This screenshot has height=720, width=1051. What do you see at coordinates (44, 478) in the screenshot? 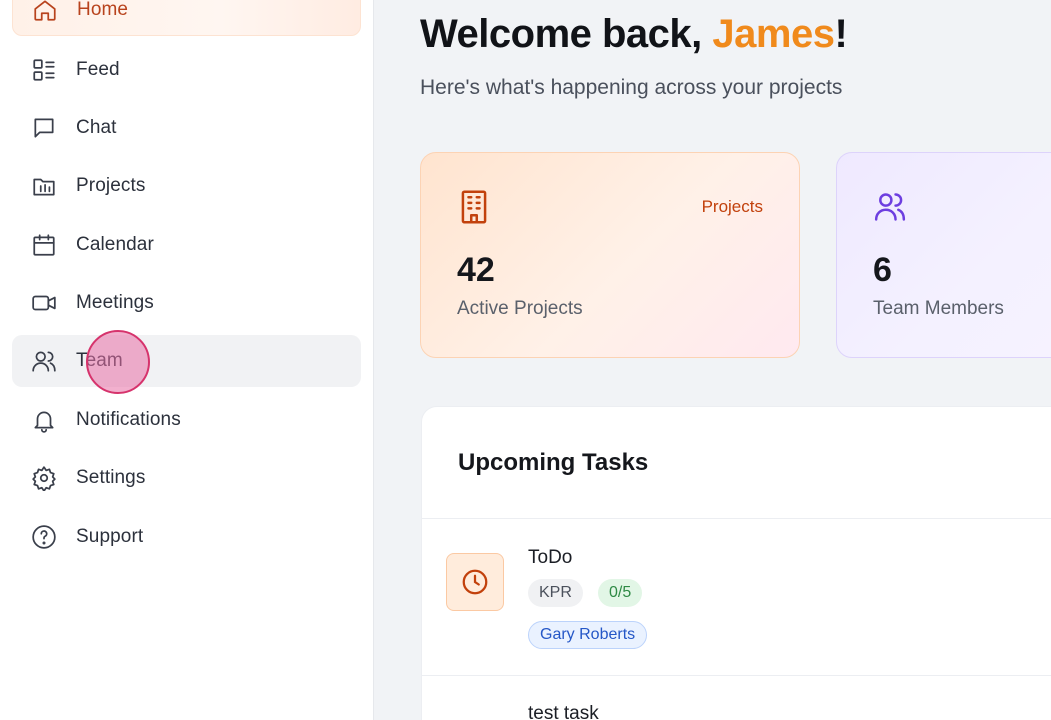
I see `gear-icon` at bounding box center [44, 478].